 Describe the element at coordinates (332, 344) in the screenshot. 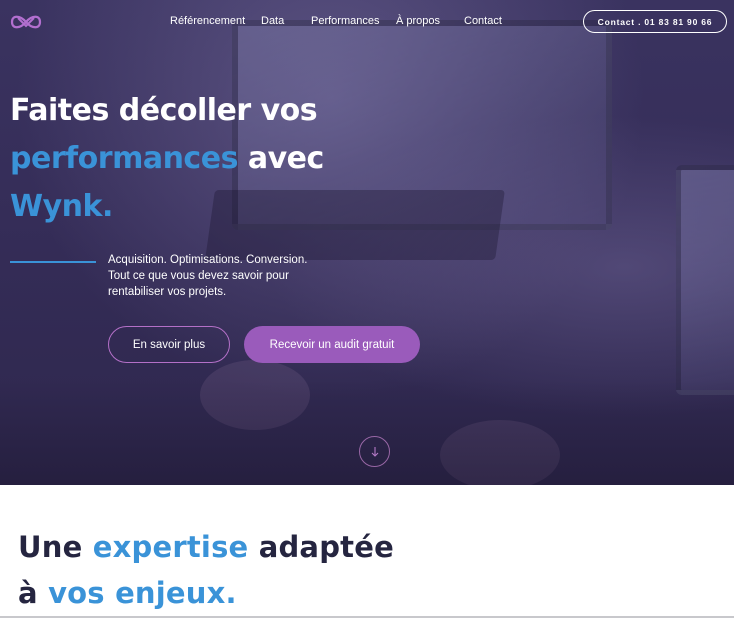

I see `free-audit-button: Recevoir un audit gratuit` at that location.